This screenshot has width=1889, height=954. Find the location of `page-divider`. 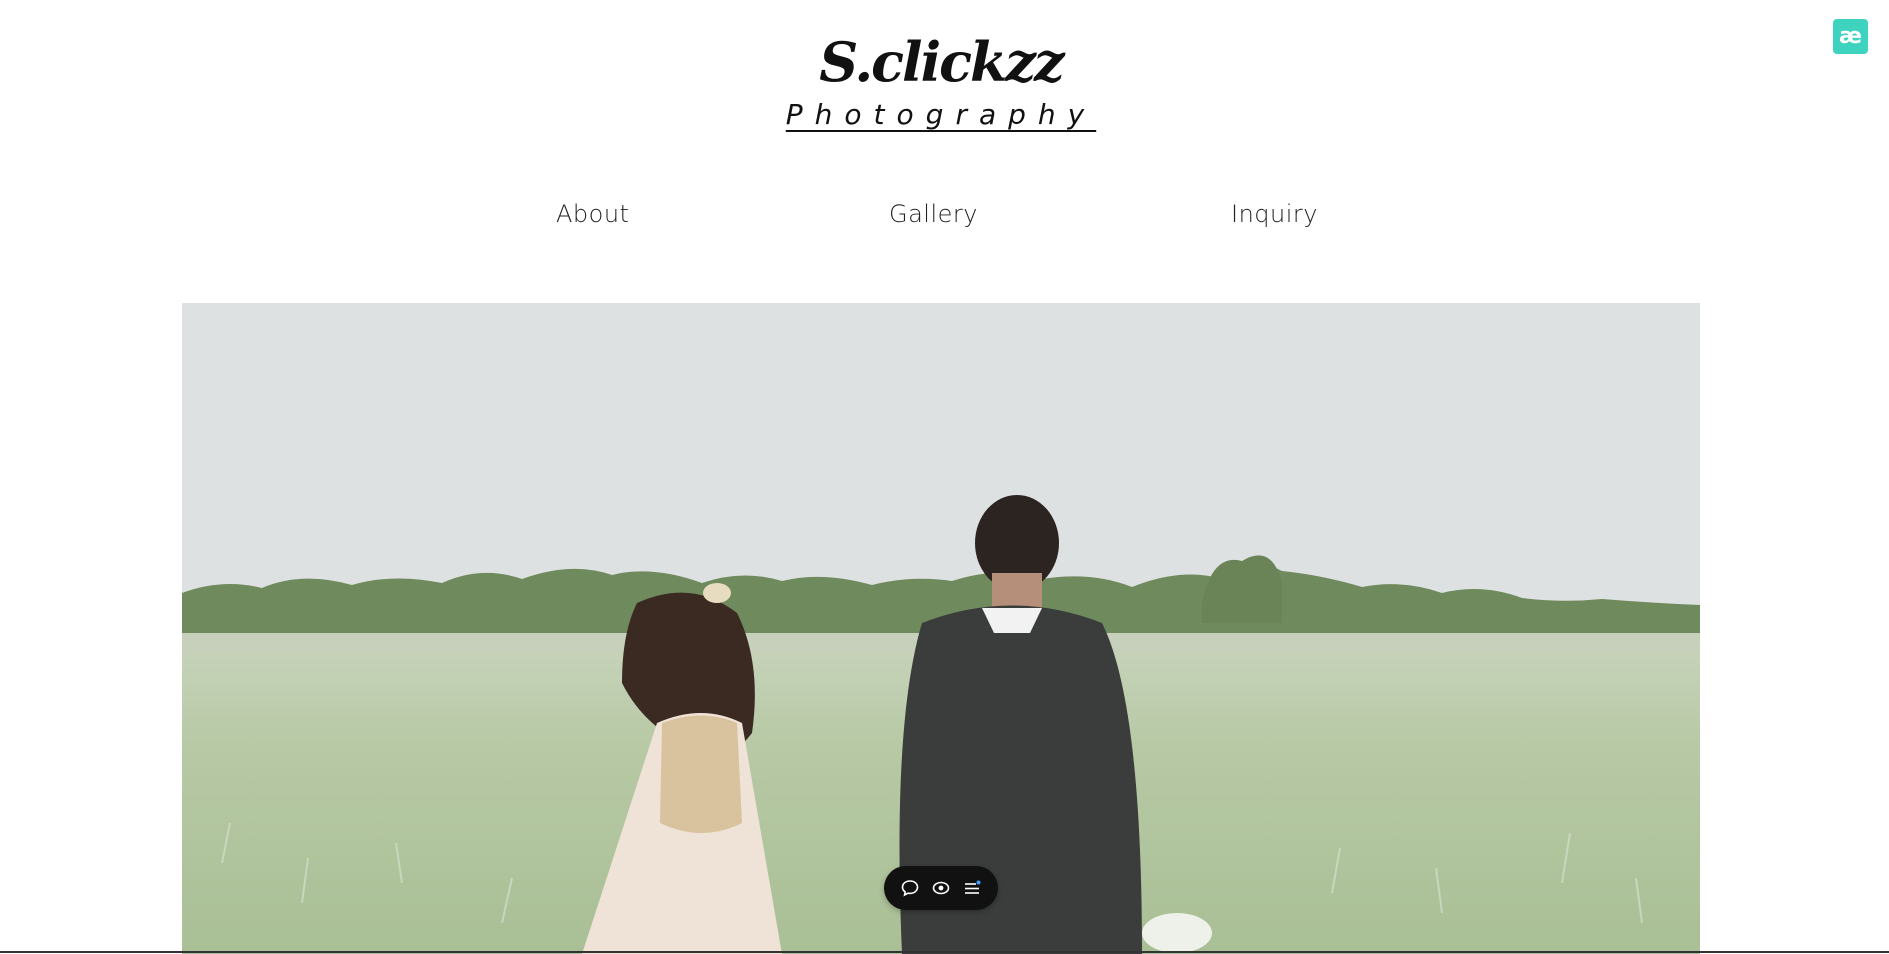

page-divider is located at coordinates (944, 952).